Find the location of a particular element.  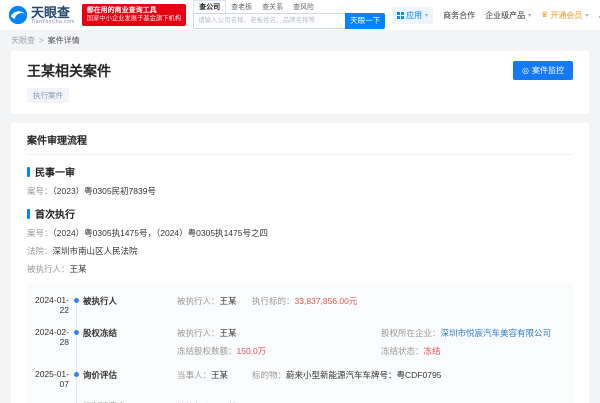

nav-enterprise-products: 企业级产品 is located at coordinates (508, 15).